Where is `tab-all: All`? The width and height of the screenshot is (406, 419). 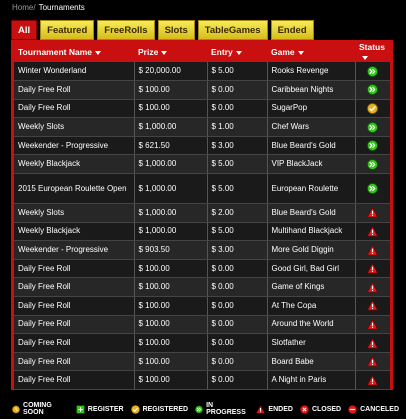
tab-all: All is located at coordinates (24, 30).